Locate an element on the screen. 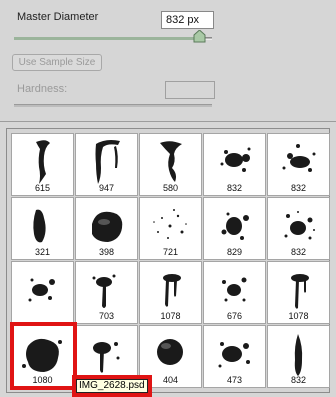 This screenshot has height=397, width=336. brush-tooltip: IMG_2628.psd is located at coordinates (112, 386).